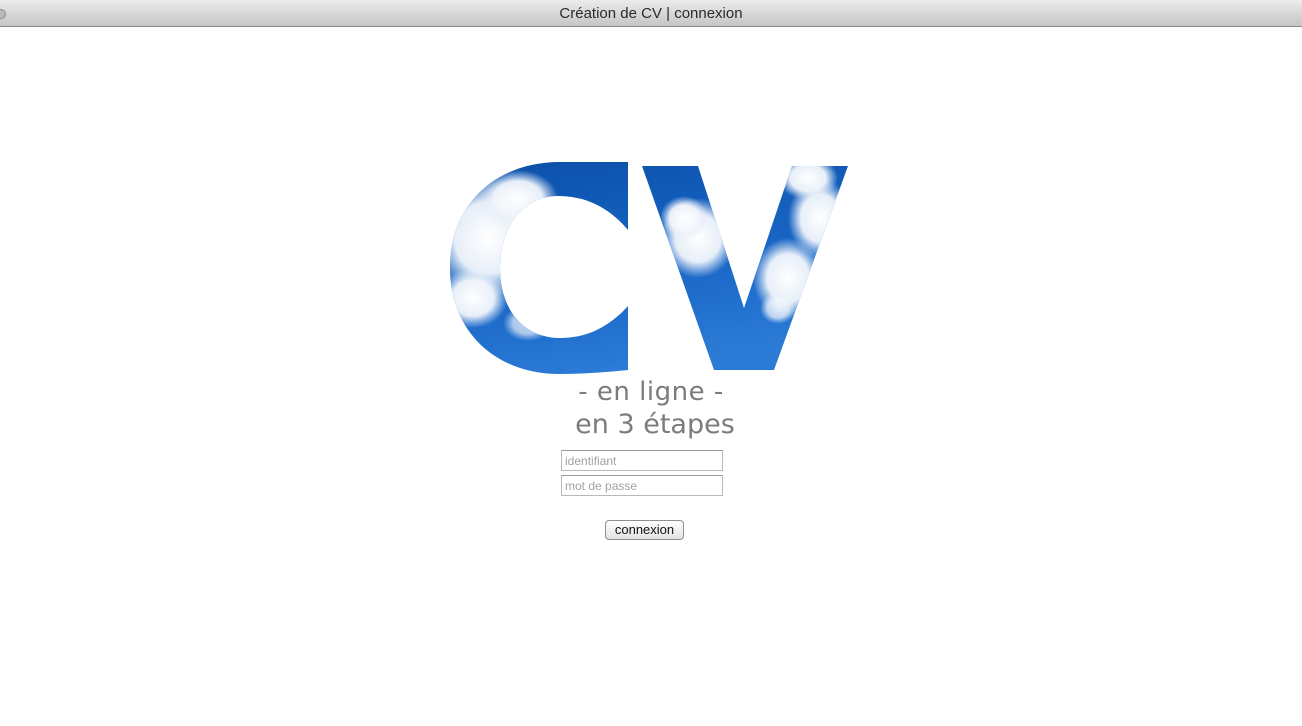 The image size is (1302, 726). I want to click on window-titlebar: Création de CV | connexion, so click(651, 13).